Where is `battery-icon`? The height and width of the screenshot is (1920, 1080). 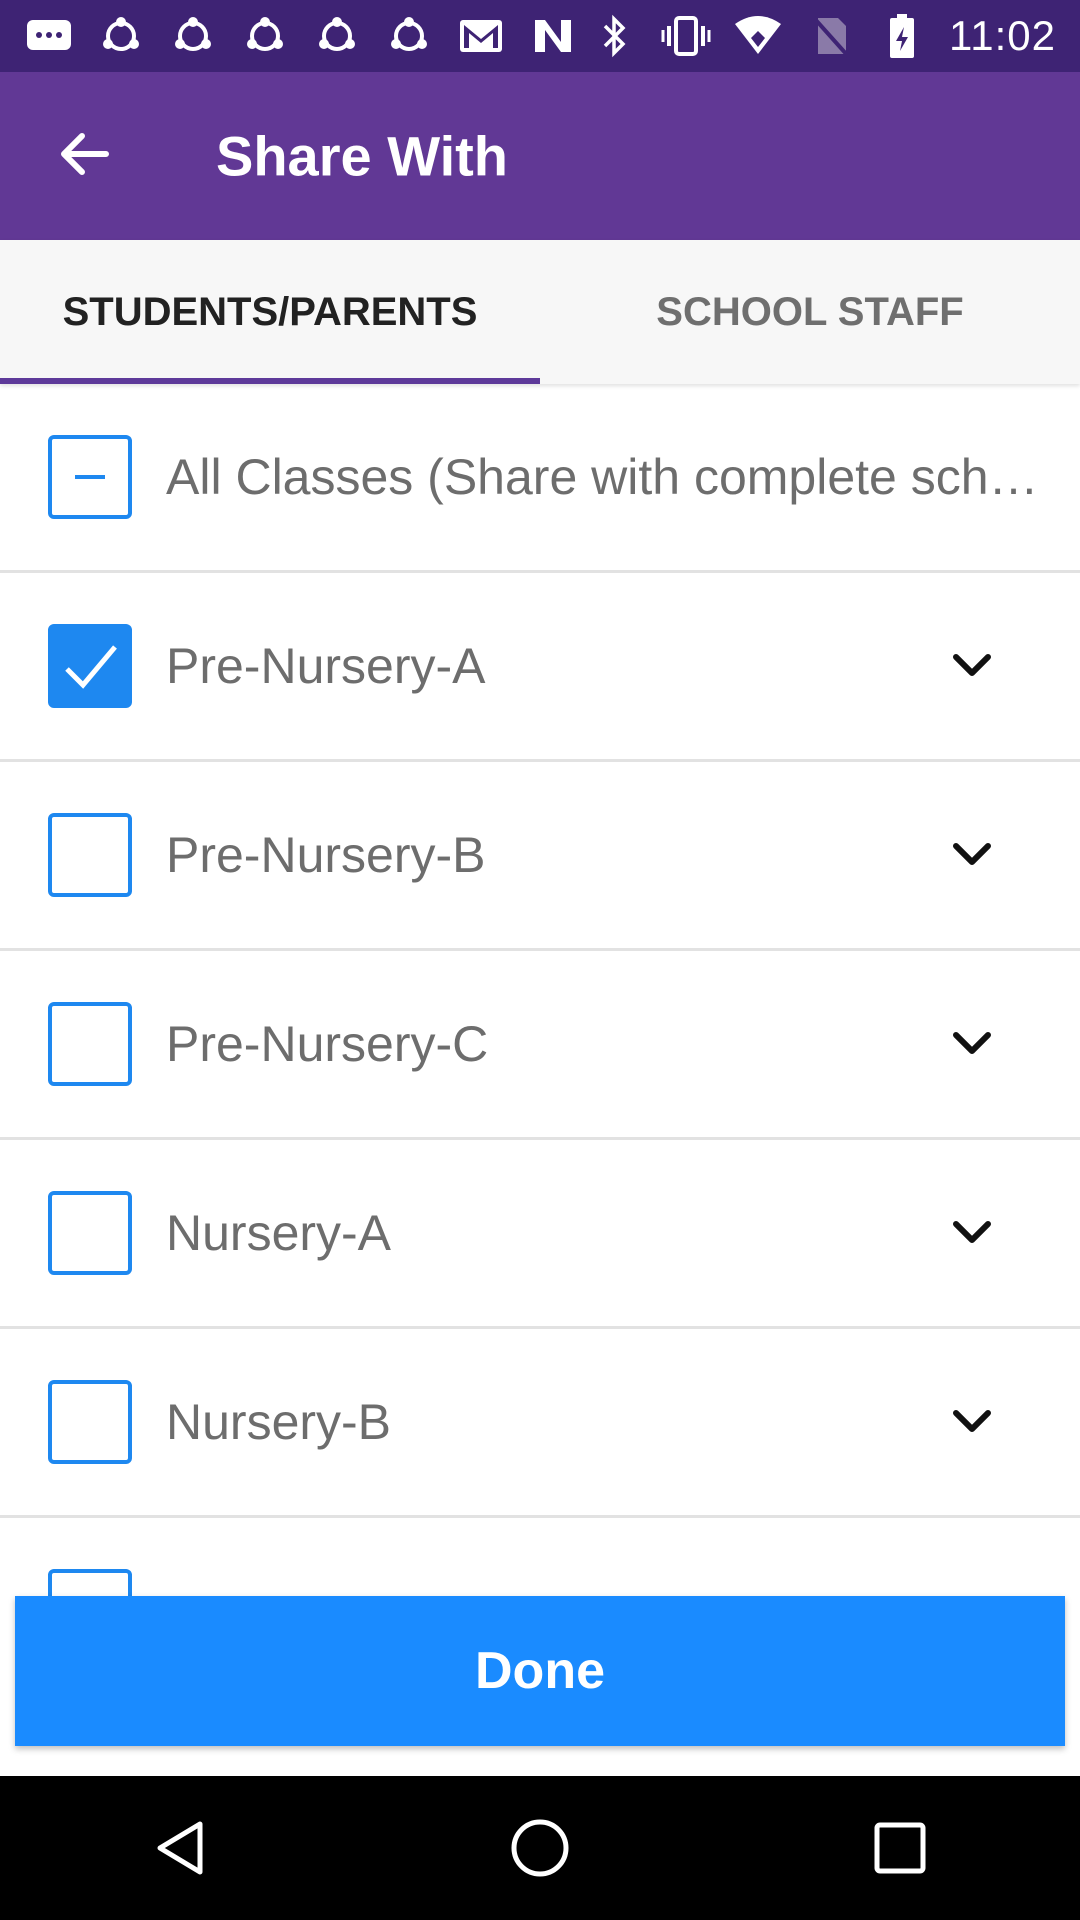
battery-icon is located at coordinates (902, 36).